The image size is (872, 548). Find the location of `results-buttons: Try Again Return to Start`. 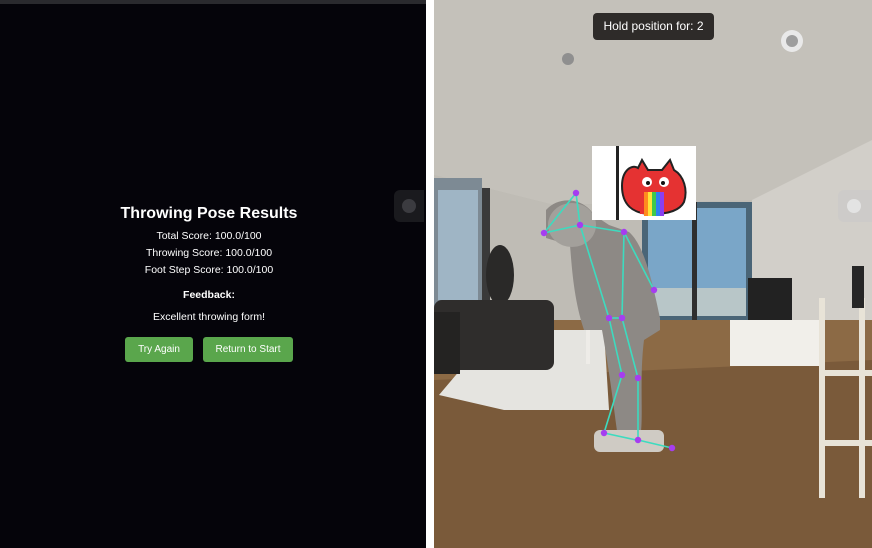

results-buttons: Try Again Return to Start is located at coordinates (209, 349).